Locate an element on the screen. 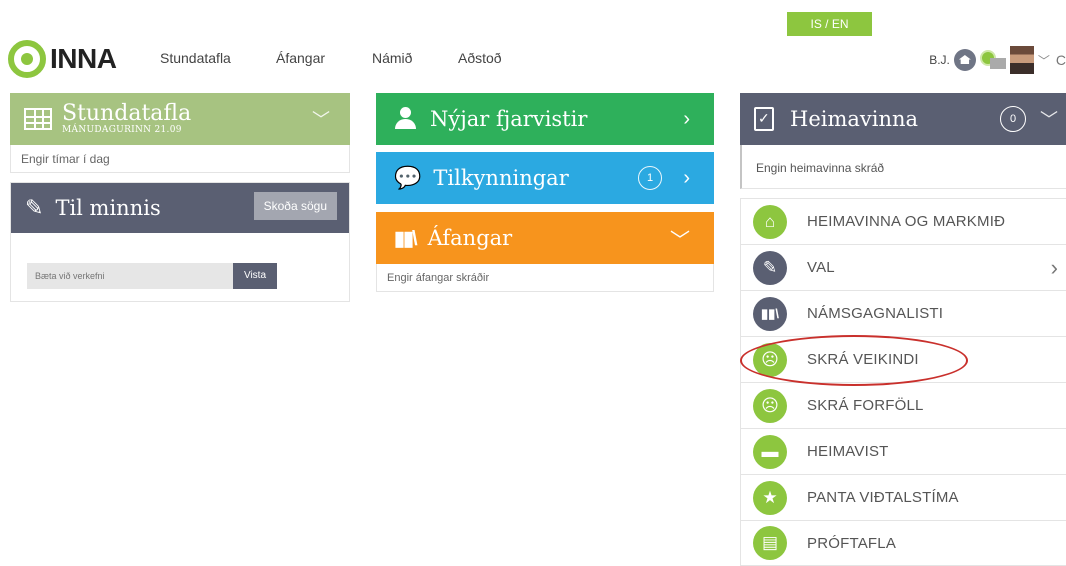 The height and width of the screenshot is (566, 1066). schedule-title: Stundatafla is located at coordinates (127, 113).